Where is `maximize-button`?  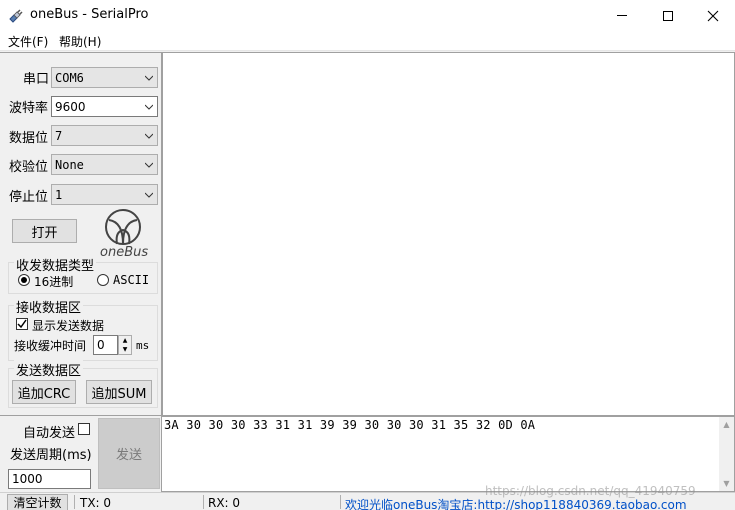 maximize-button is located at coordinates (668, 15).